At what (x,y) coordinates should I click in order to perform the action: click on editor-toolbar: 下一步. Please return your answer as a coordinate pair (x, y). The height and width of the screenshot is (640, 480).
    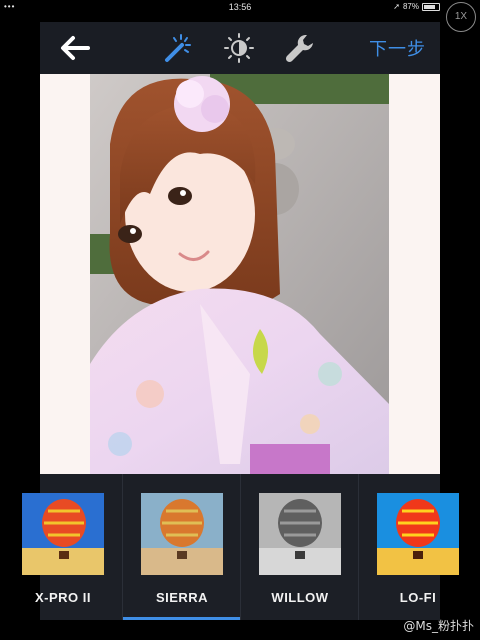
    Looking at the image, I should click on (240, 48).